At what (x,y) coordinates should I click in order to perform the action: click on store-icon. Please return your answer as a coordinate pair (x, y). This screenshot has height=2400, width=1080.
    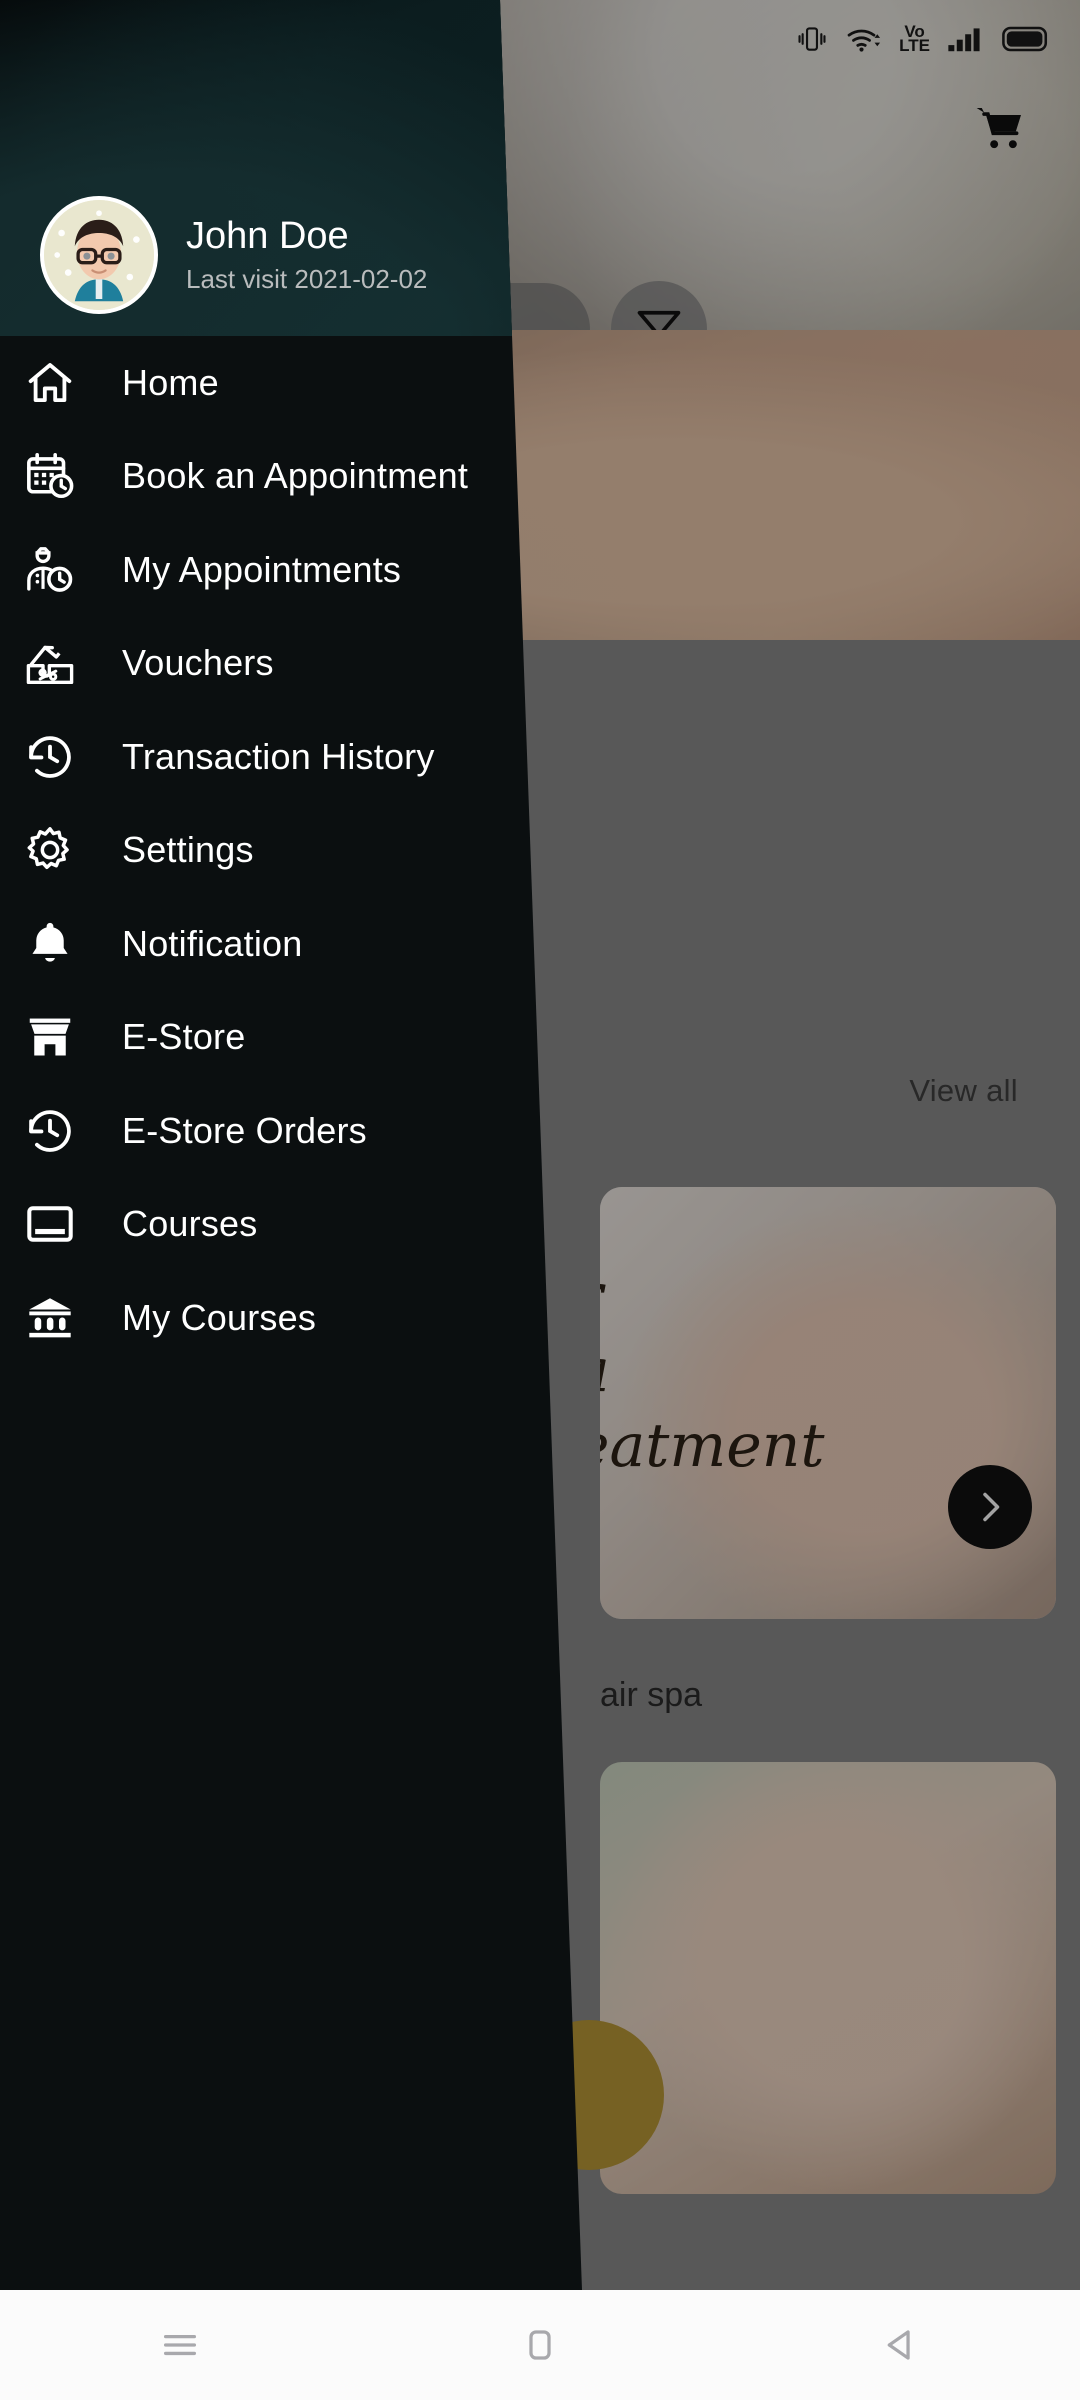
    Looking at the image, I should click on (50, 1037).